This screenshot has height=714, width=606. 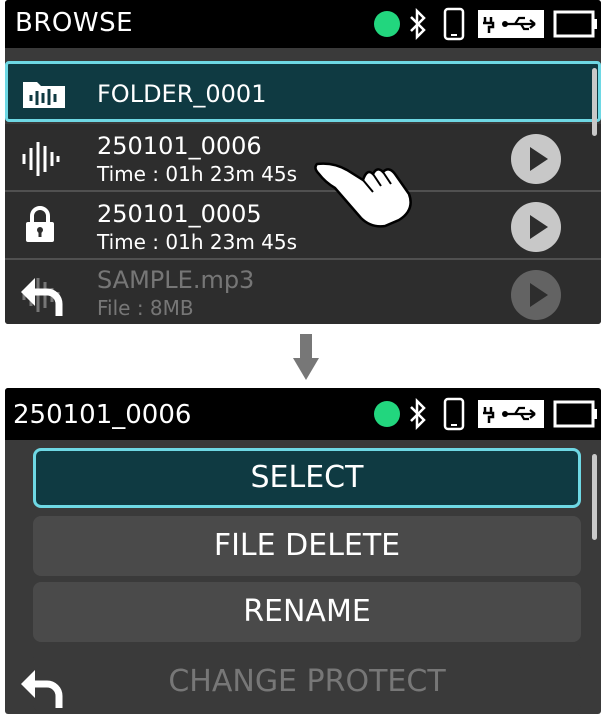 What do you see at coordinates (41, 159) in the screenshot?
I see `waveform-icon` at bounding box center [41, 159].